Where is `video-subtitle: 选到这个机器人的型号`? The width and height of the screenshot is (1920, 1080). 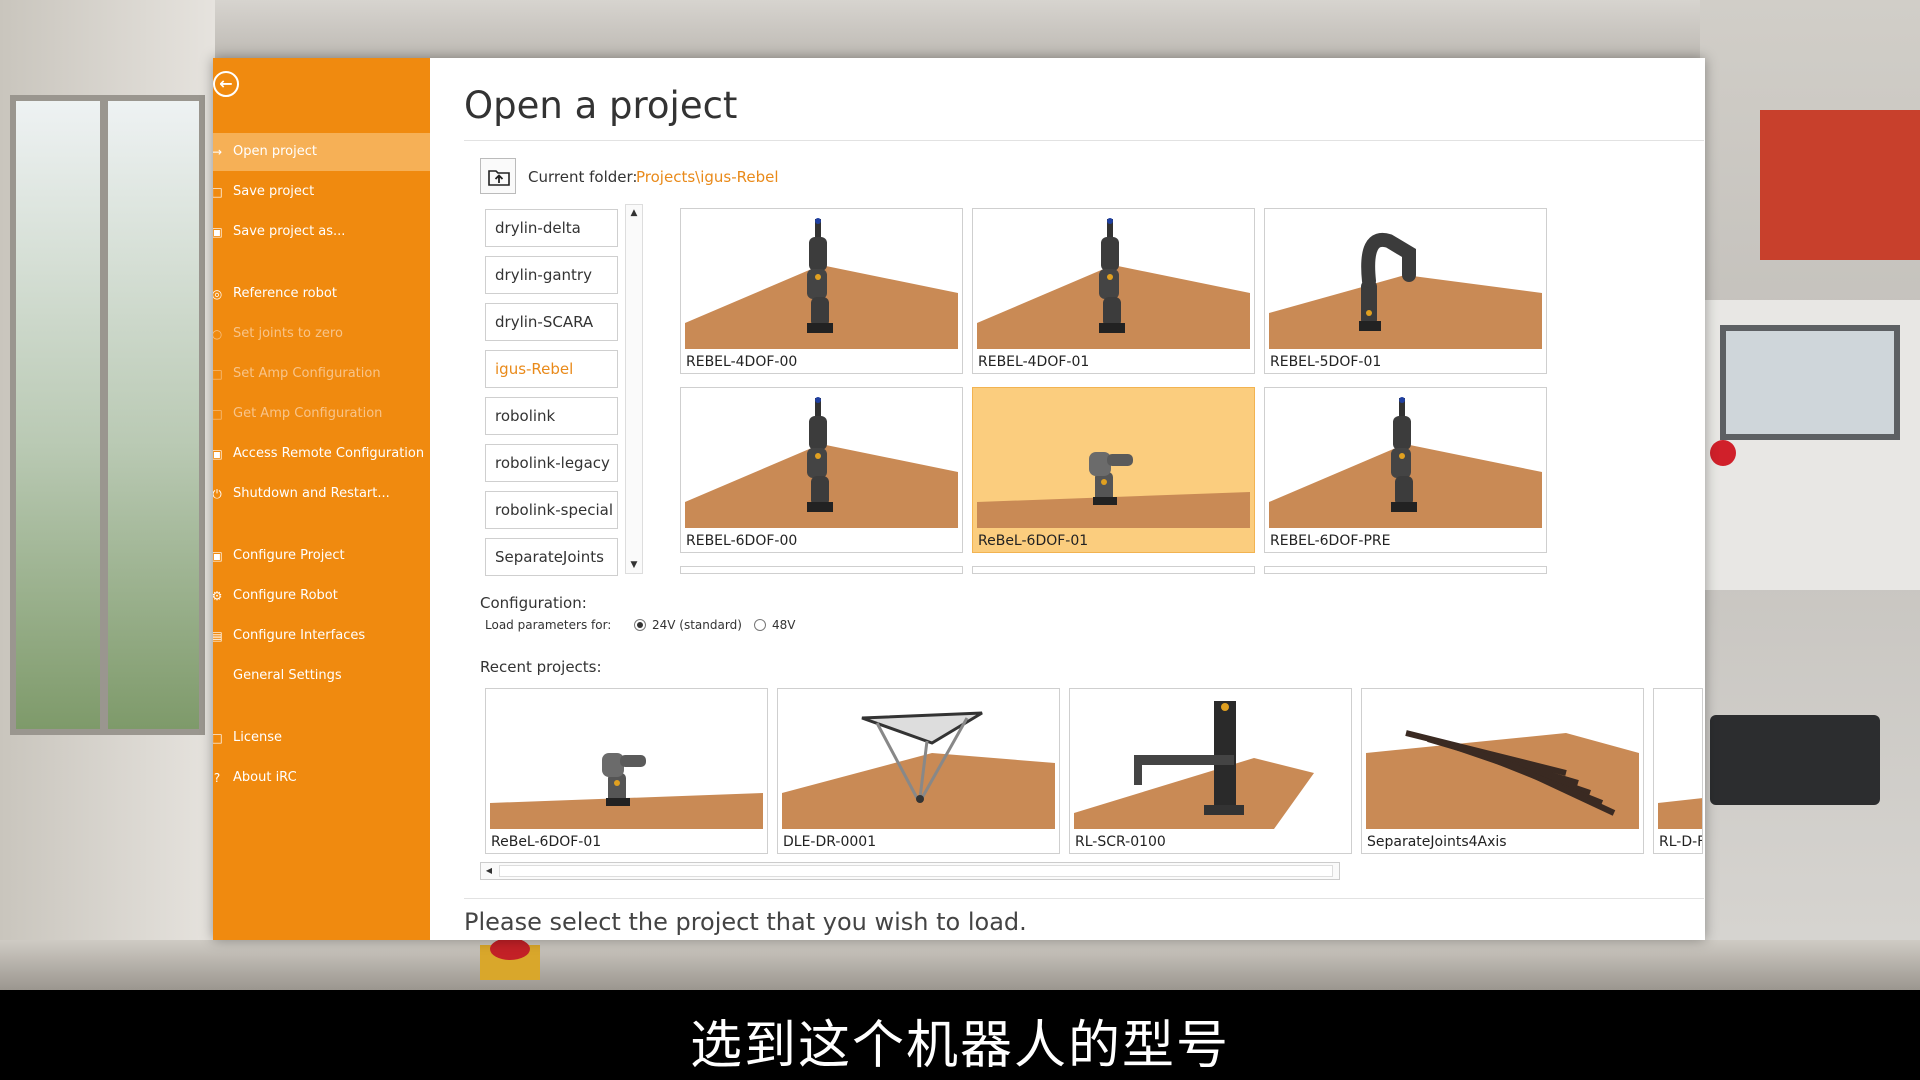
video-subtitle: 选到这个机器人的型号 is located at coordinates (959, 1046).